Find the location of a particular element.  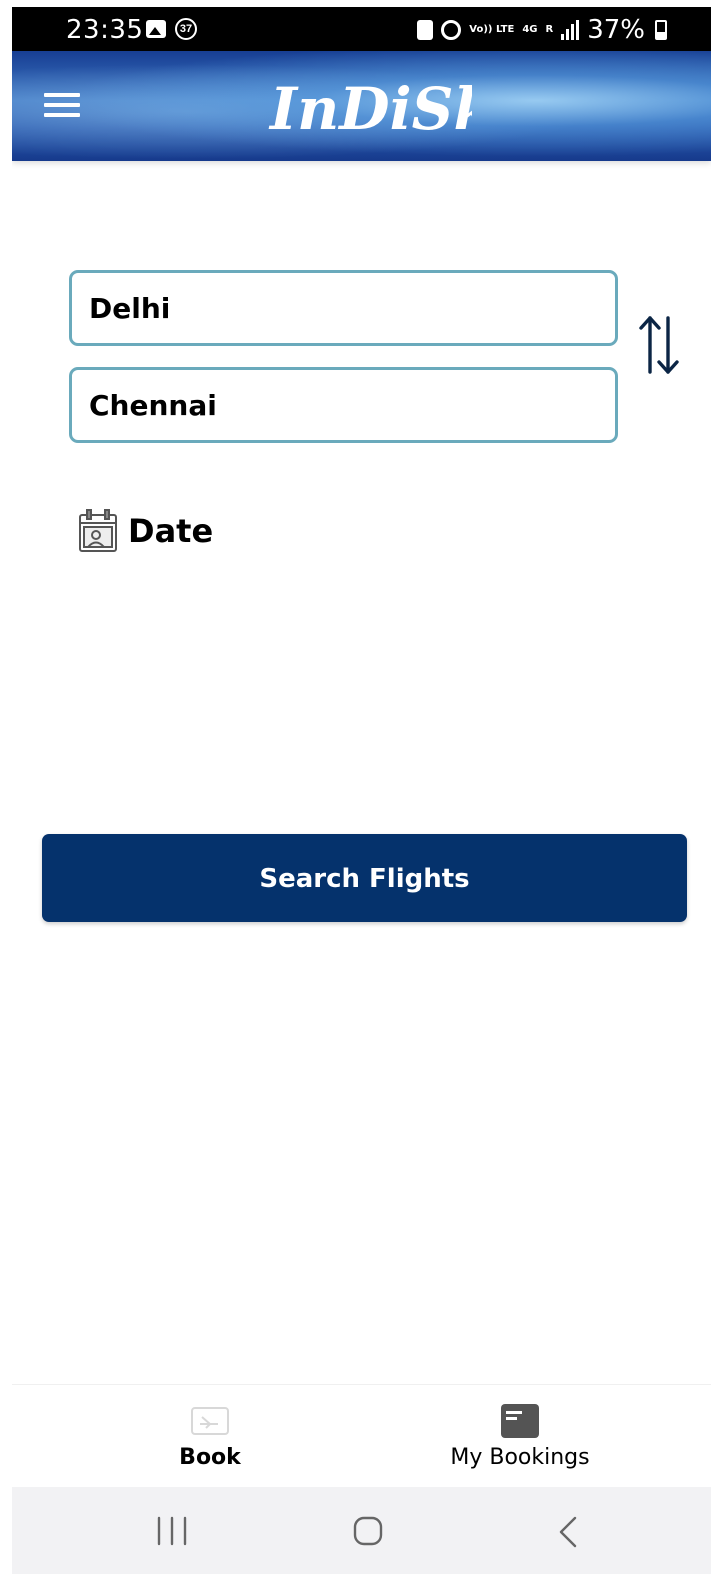

brand-logo: InDiSky is located at coordinates (370, 109).